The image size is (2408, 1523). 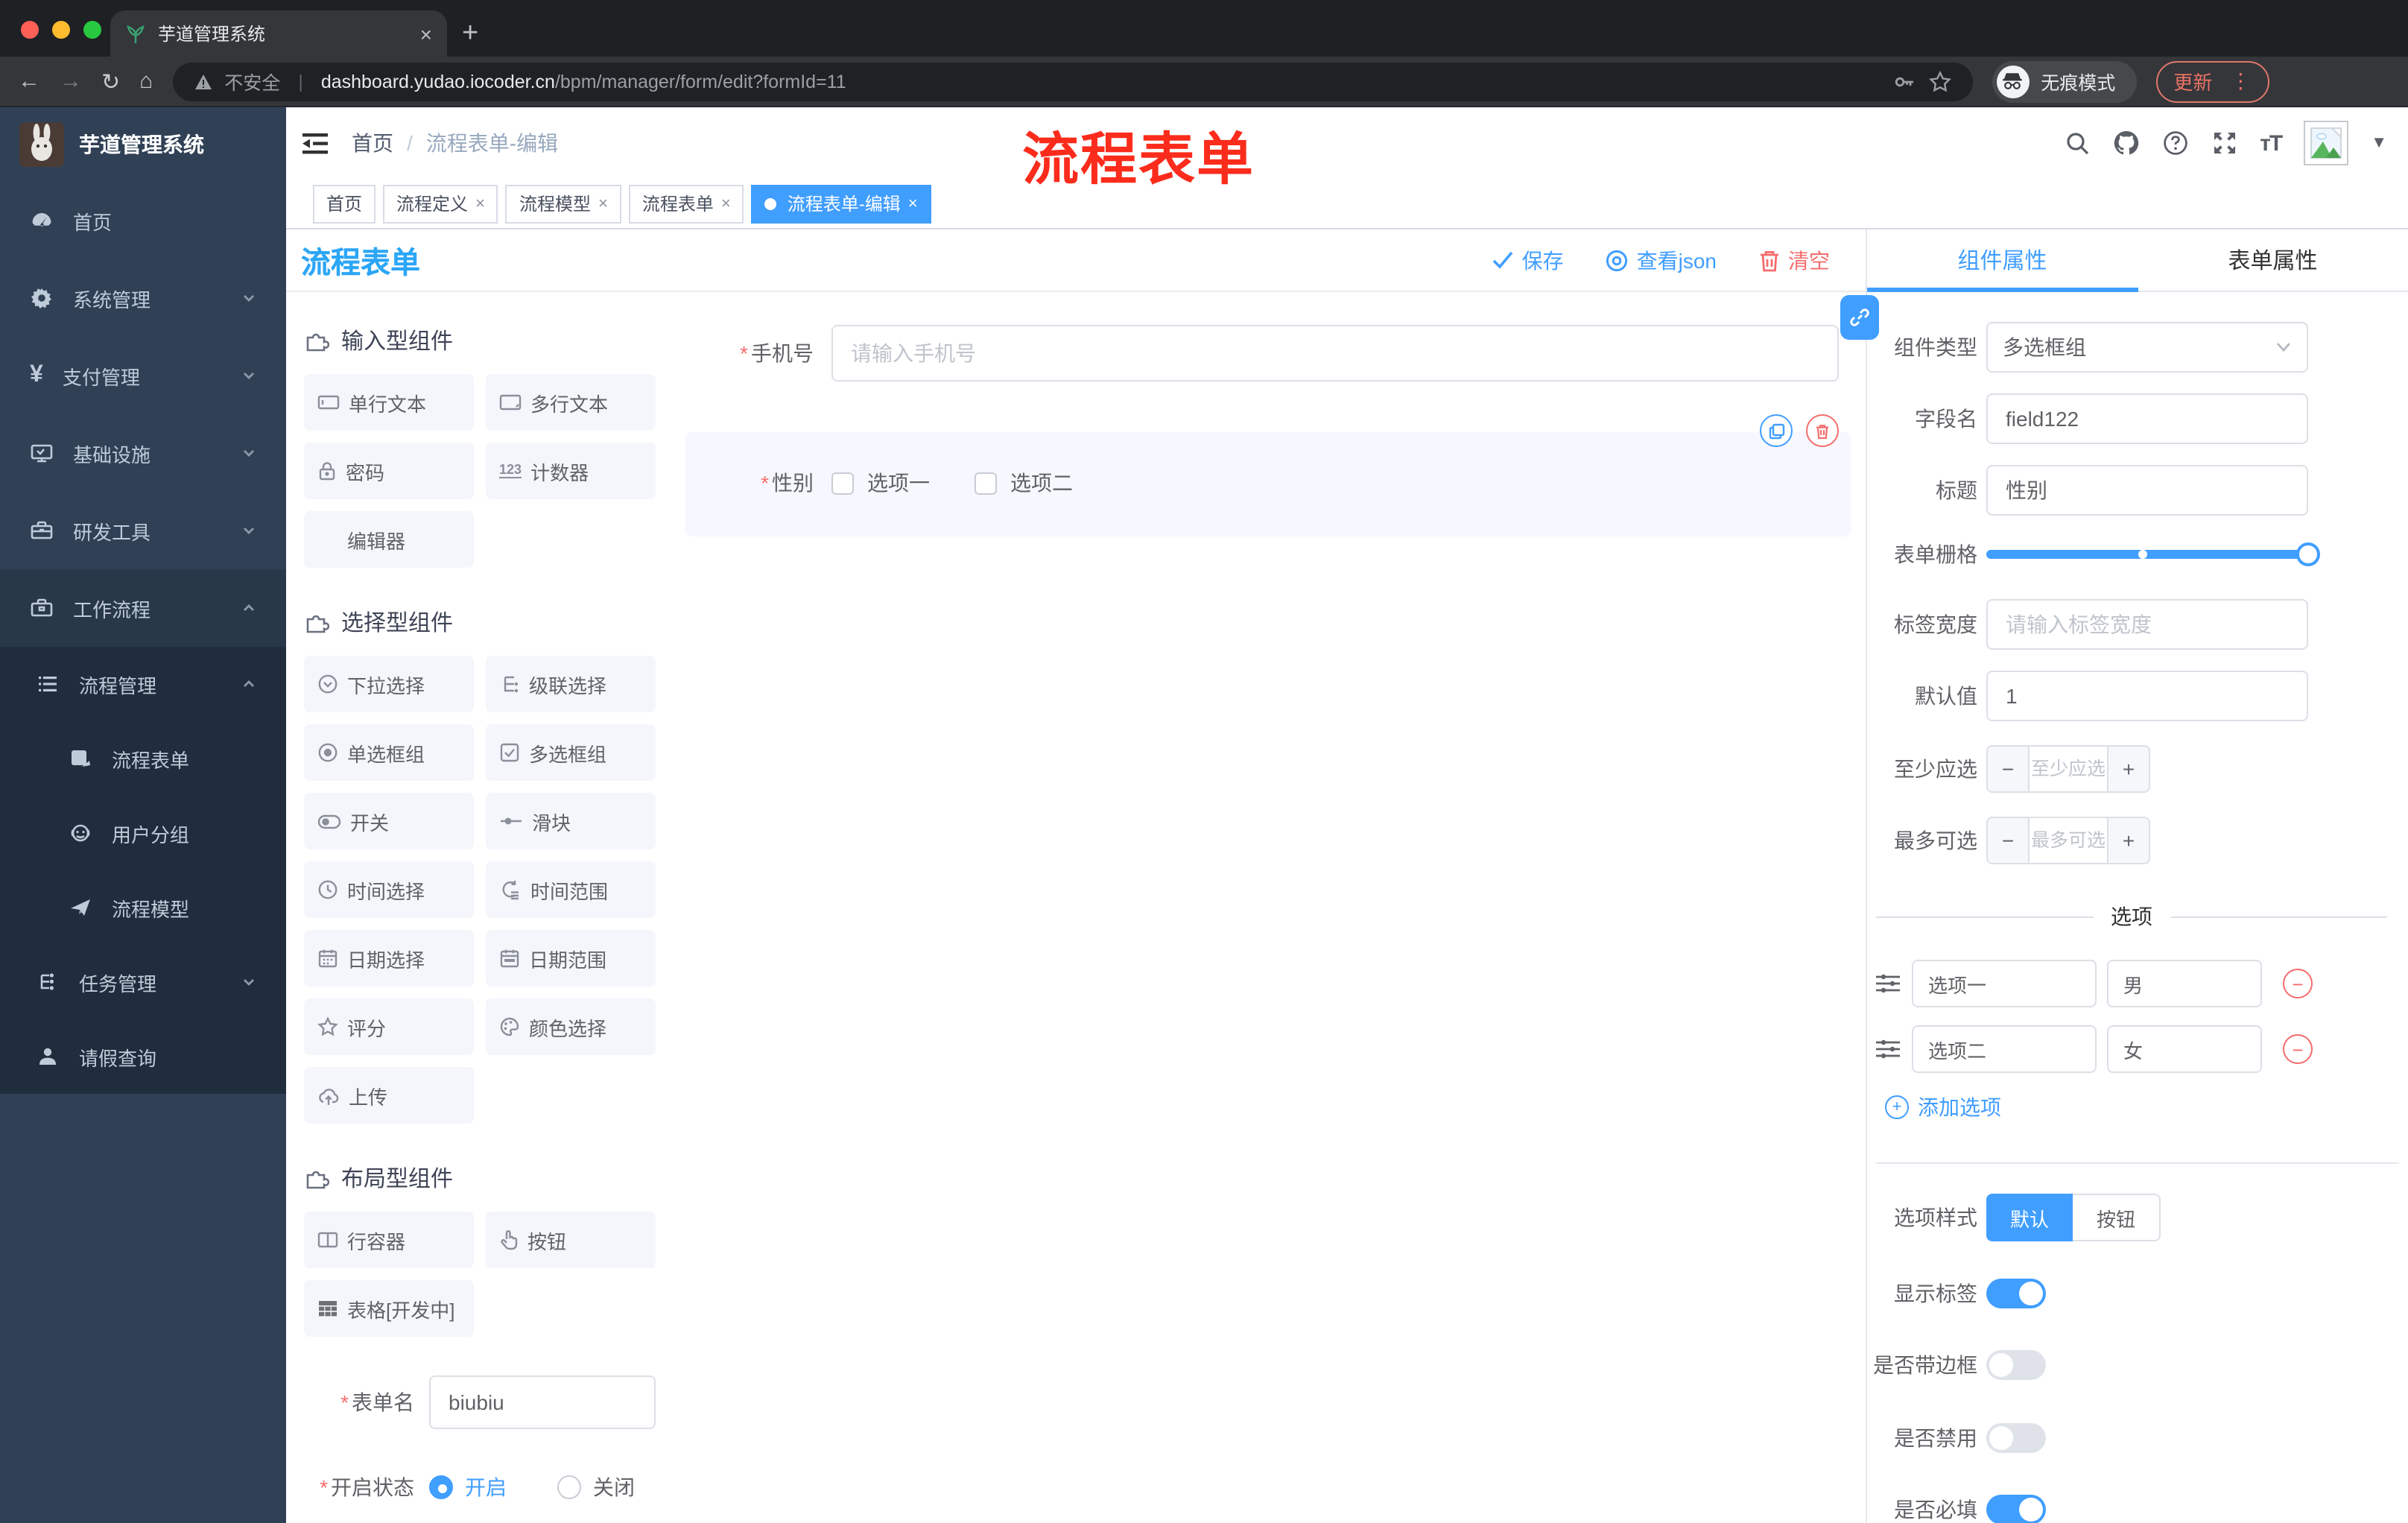 I want to click on component-type-select: 多选框组, so click(x=2147, y=348).